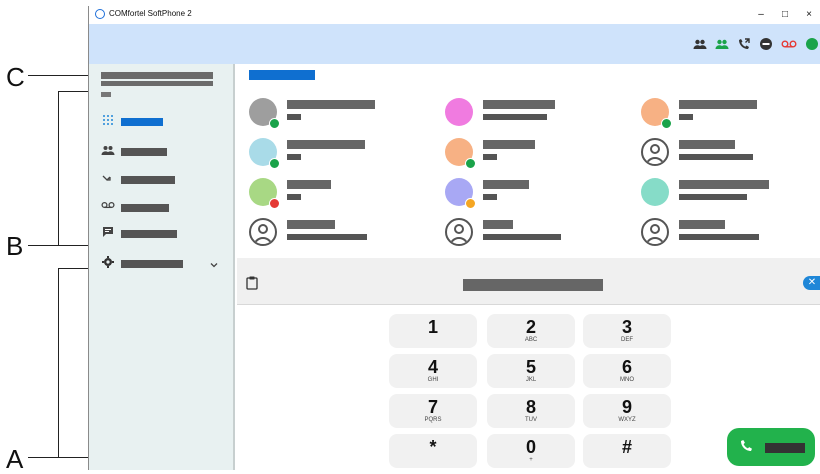  Describe the element at coordinates (152, 264) in the screenshot. I see `sidebar-label-settings` at that location.